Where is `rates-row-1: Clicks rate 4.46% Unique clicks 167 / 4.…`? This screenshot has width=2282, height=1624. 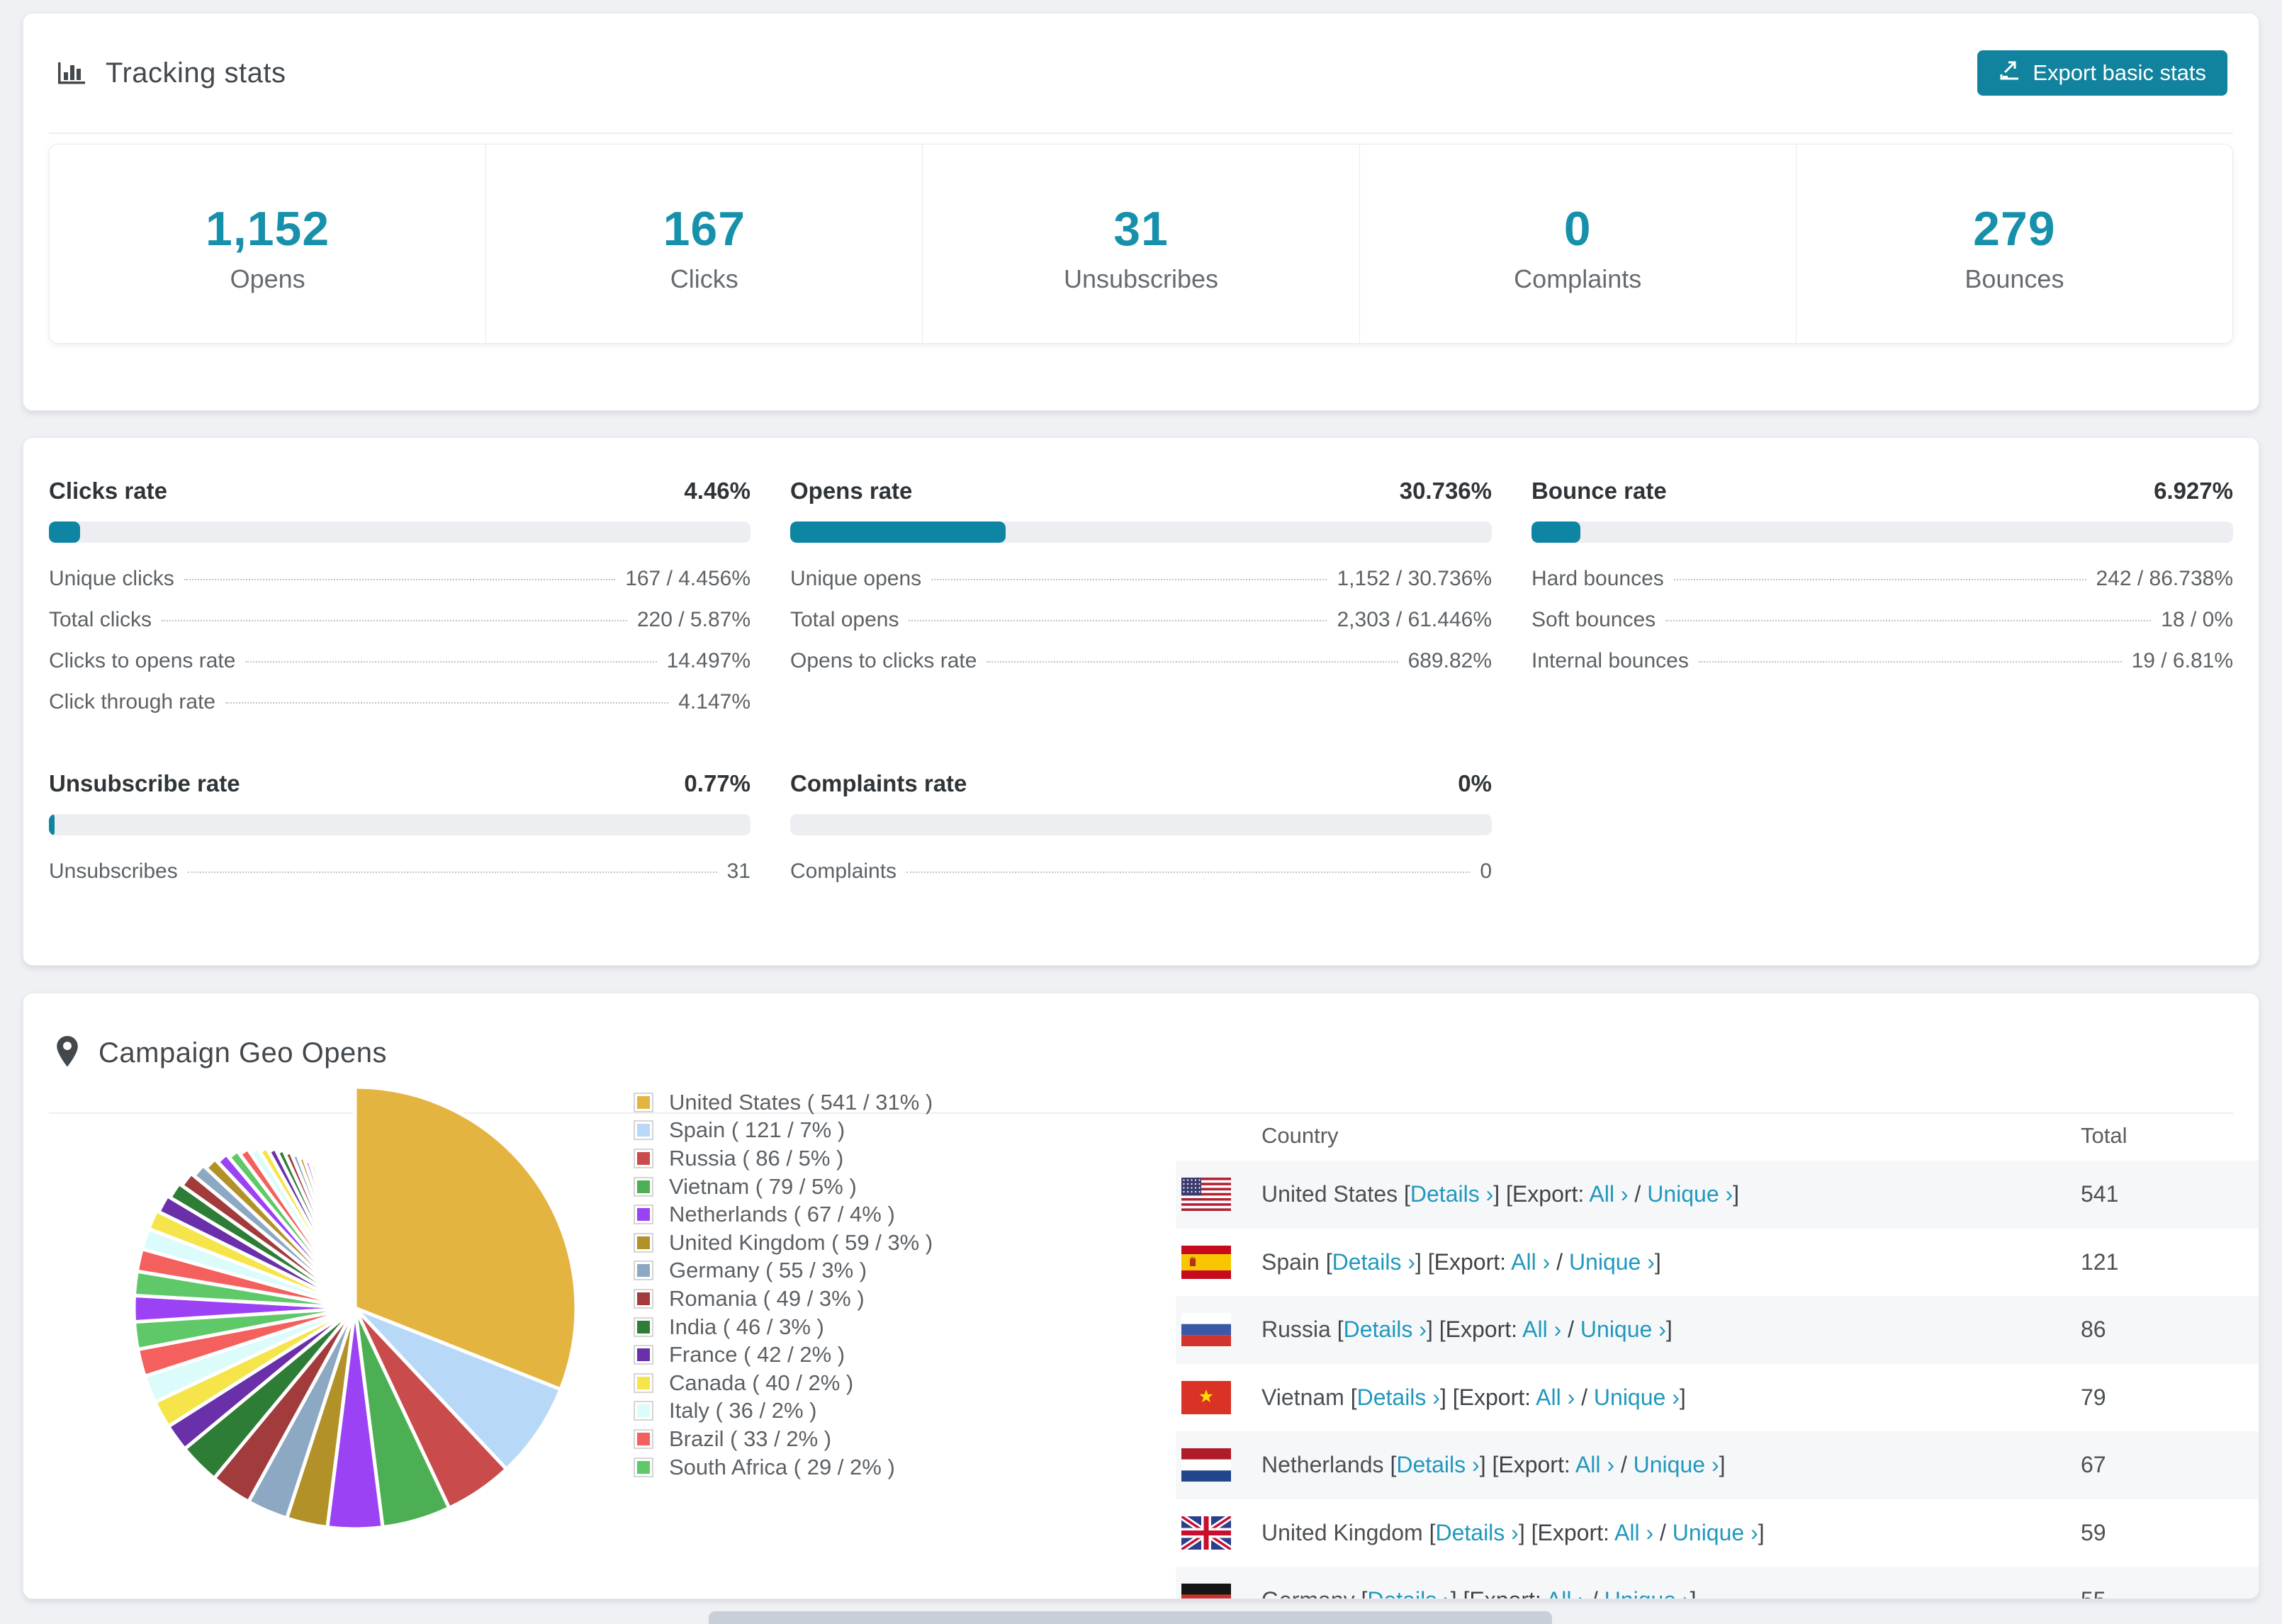 rates-row-1: Clicks rate 4.46% Unique clicks 167 / 4.… is located at coordinates (1141, 604).